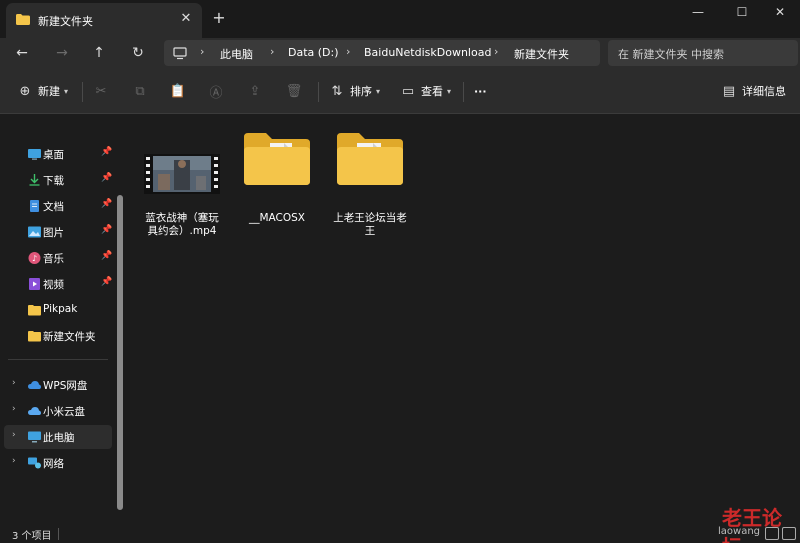 Image resolution: width=800 pixels, height=543 pixels. What do you see at coordinates (22, 53) in the screenshot?
I see `arrow-left-icon: ←` at bounding box center [22, 53].